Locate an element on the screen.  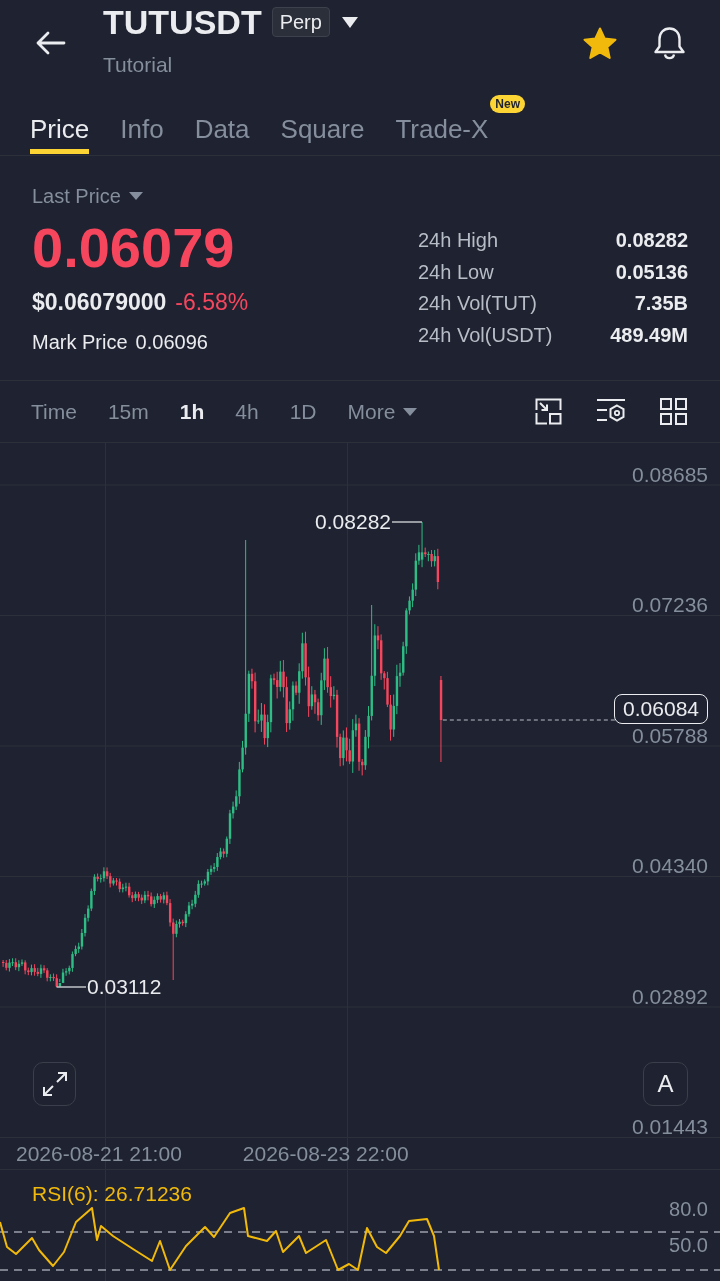
price-axis-label: 0.07236 is located at coordinates (670, 604).